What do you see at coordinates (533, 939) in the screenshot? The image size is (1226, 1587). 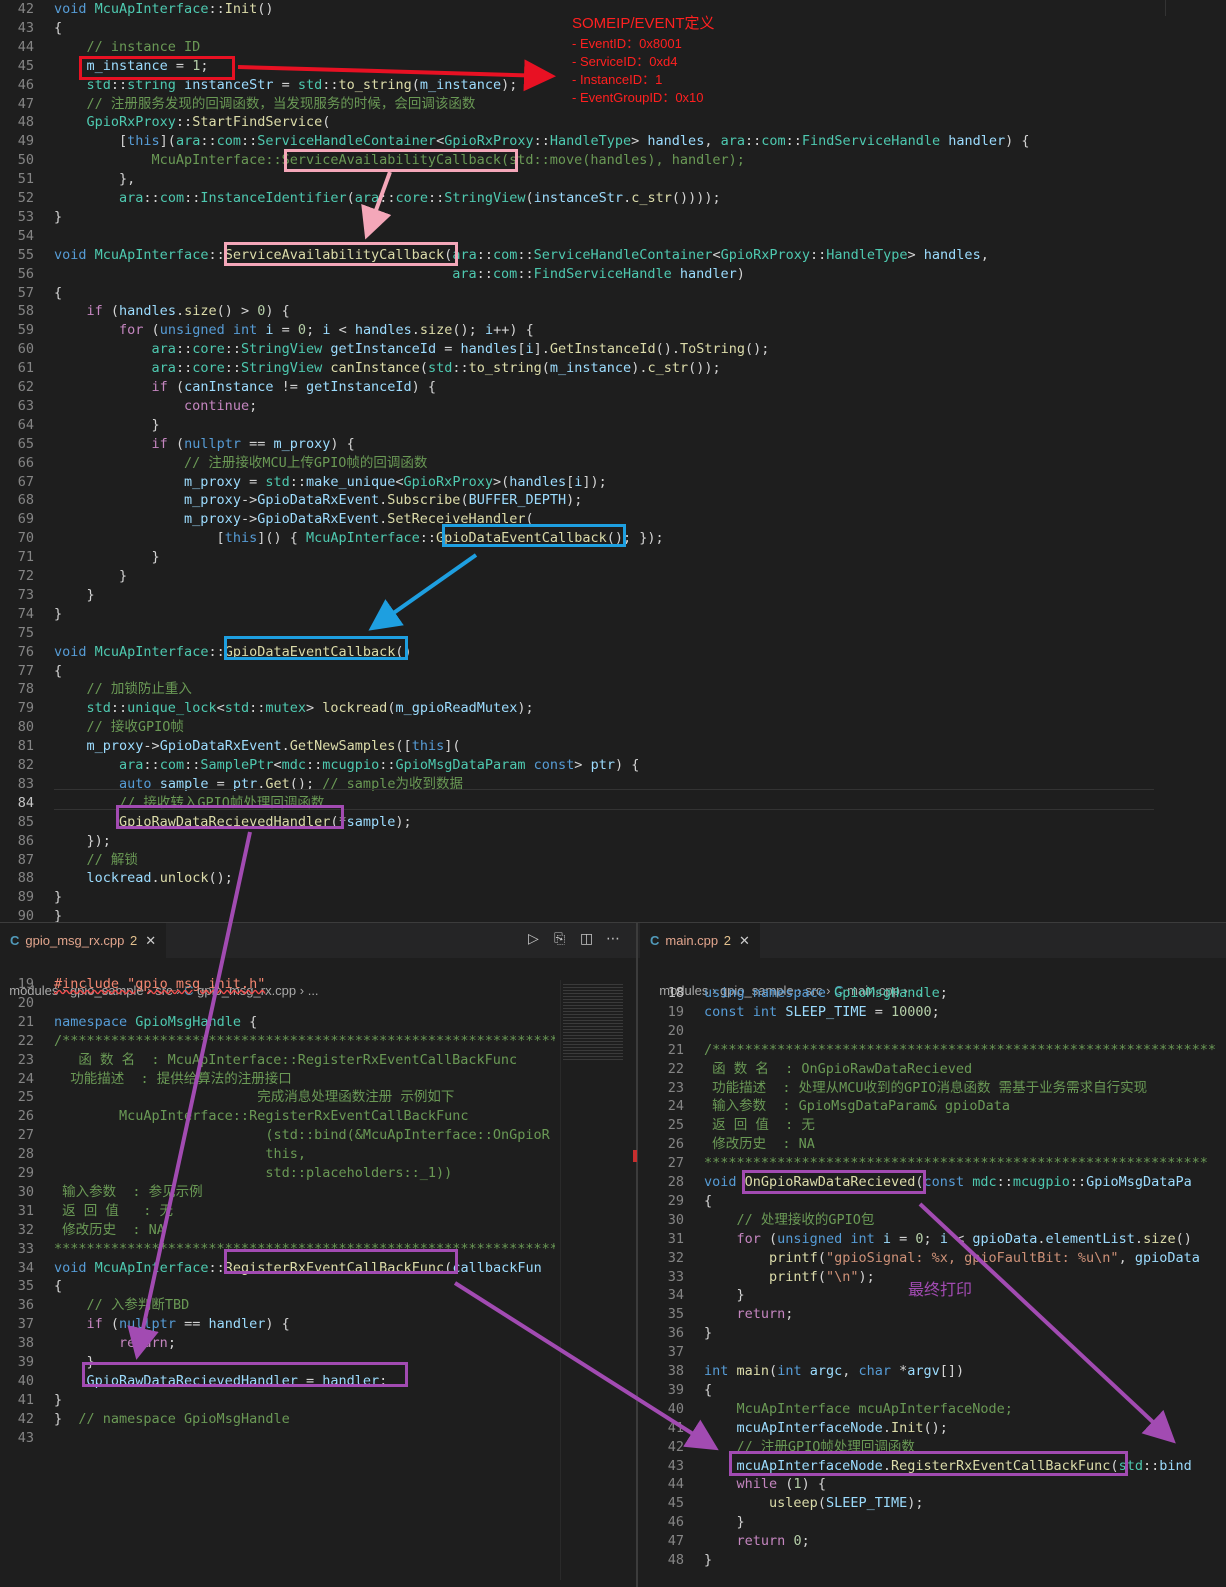 I see `run-icon: ▷` at bounding box center [533, 939].